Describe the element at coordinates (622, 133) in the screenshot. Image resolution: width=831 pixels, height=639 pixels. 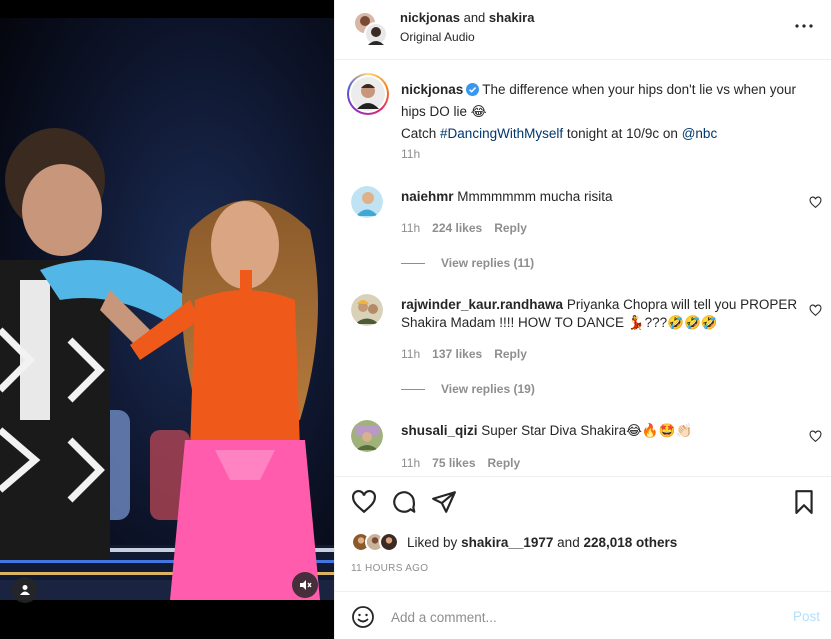
I see `caption-line2-mid: tonight at 10/9c on` at that location.